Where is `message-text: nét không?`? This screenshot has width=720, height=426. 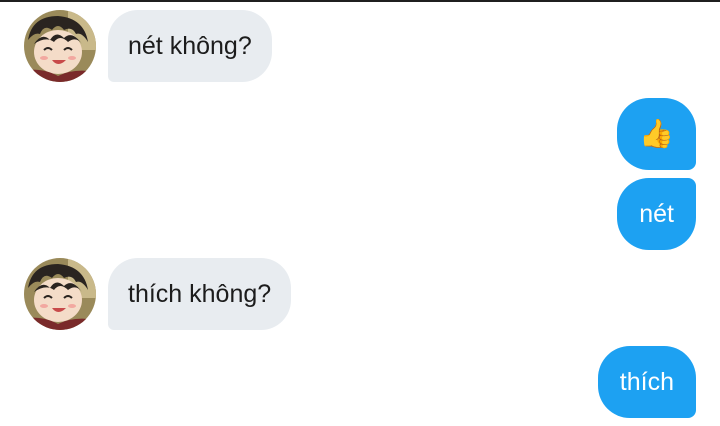
message-text: nét không? is located at coordinates (190, 45).